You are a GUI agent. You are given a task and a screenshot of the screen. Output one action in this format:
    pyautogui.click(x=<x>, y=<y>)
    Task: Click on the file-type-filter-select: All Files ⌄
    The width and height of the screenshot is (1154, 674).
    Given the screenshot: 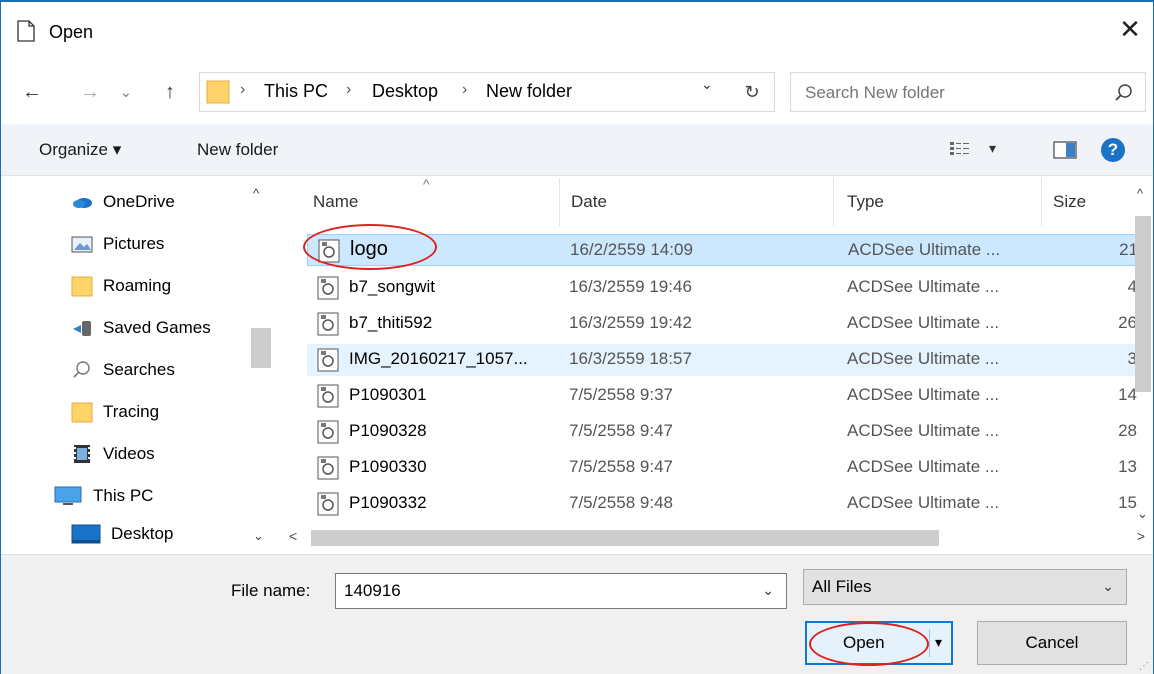 What is the action you would take?
    pyautogui.click(x=965, y=587)
    